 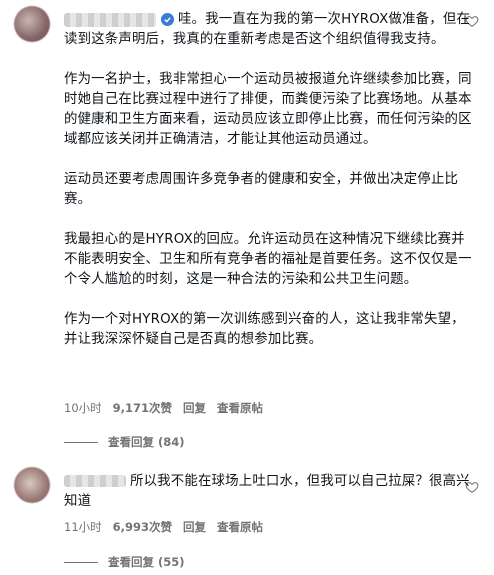 I want to click on comment-paragraph: 所以我不能在球场上吐口水，但我可以自己拉屎？很高兴知道, so click(x=267, y=491).